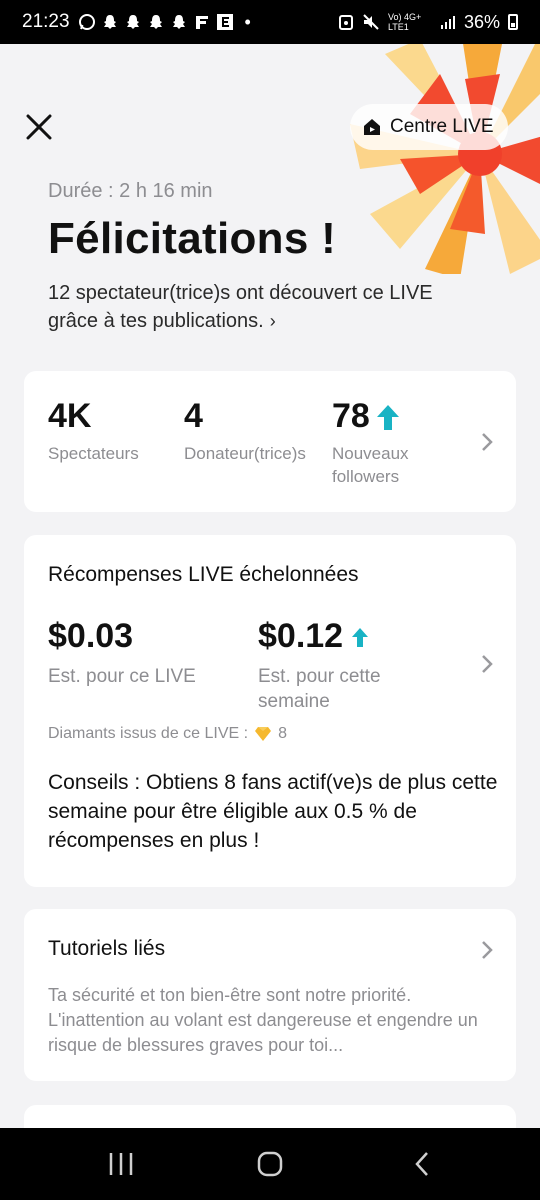 The width and height of the screenshot is (540, 1200). What do you see at coordinates (422, 1164) in the screenshot?
I see `back-icon` at bounding box center [422, 1164].